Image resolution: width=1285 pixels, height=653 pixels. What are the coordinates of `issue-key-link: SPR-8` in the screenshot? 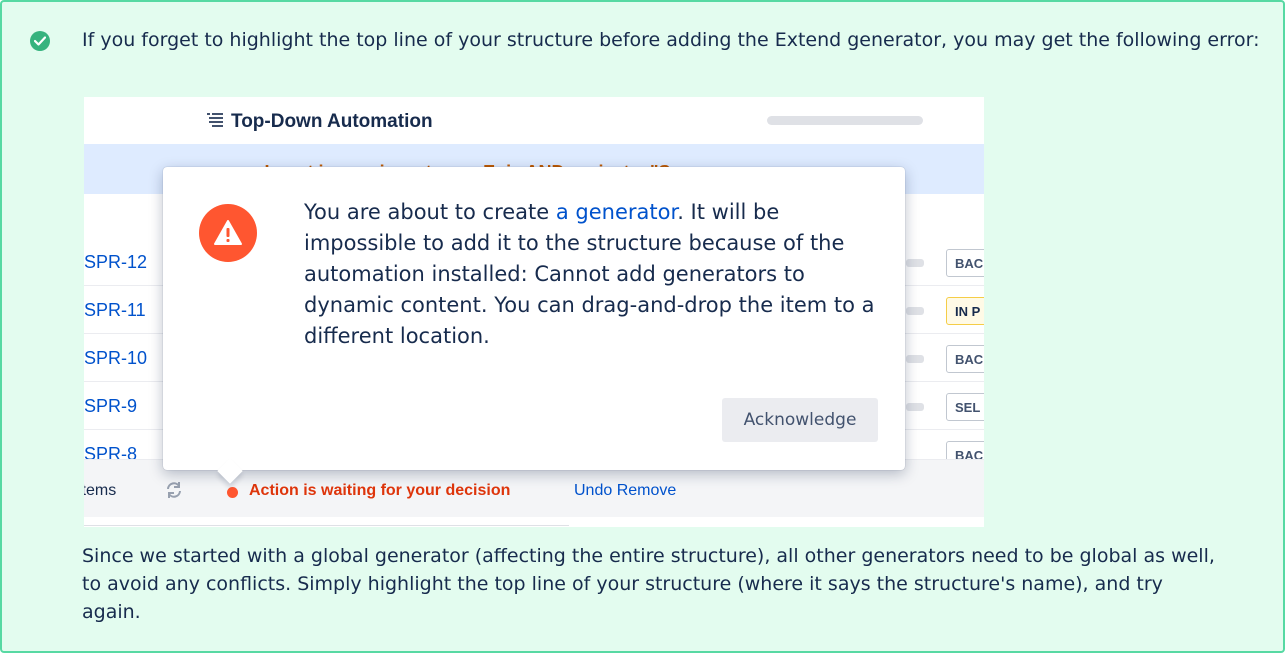 It's located at (110, 451).